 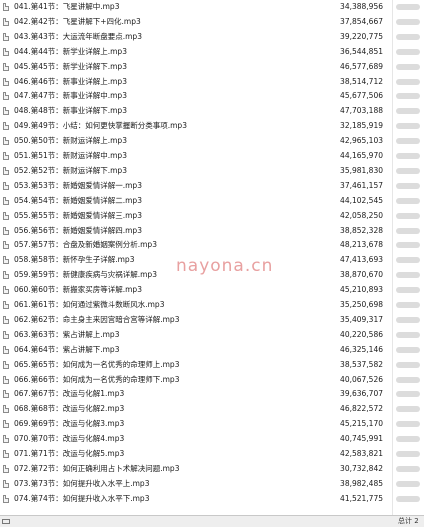 I want to click on file-size: 34,388,956, so click(x=361, y=6).